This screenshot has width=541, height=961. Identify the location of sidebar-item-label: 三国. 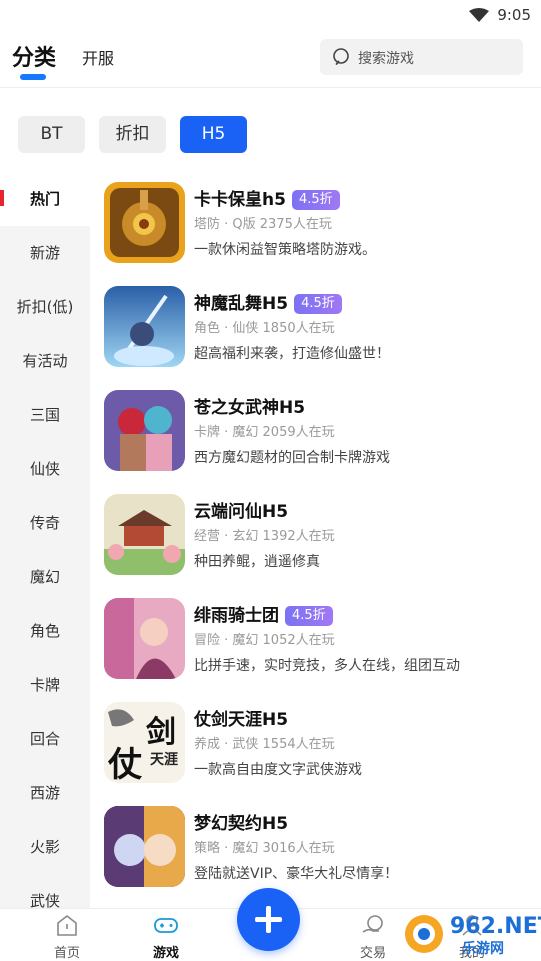
(44, 415).